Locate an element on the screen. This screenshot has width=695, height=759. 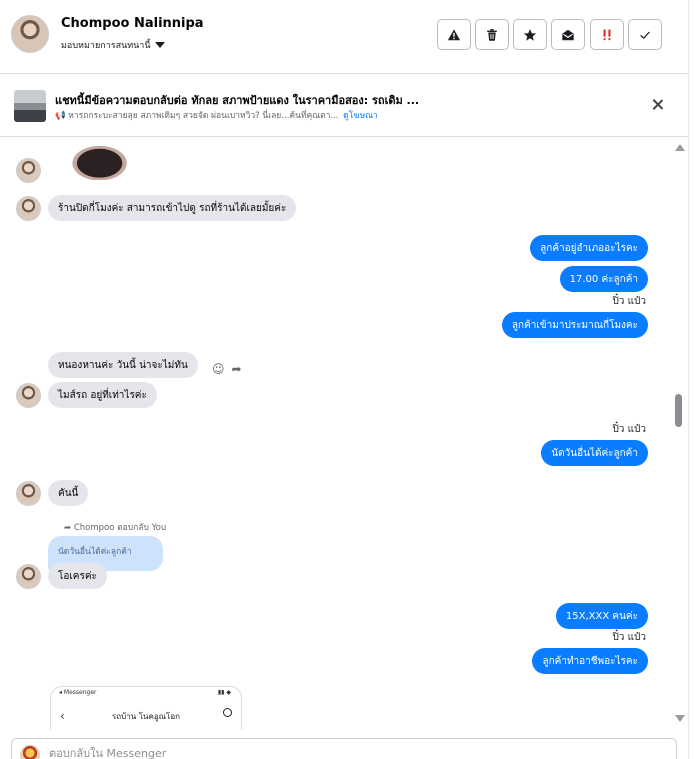
conversation-header: Chompoo Nalinnipa มอบหมายการสนทนานี้ is located at coordinates (344, 37).